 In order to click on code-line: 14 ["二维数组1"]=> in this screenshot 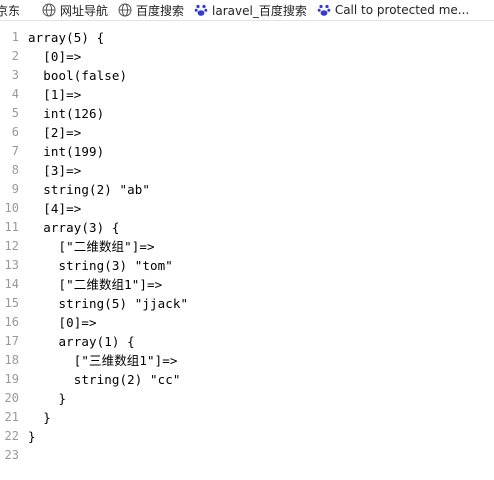, I will do `click(247, 284)`.